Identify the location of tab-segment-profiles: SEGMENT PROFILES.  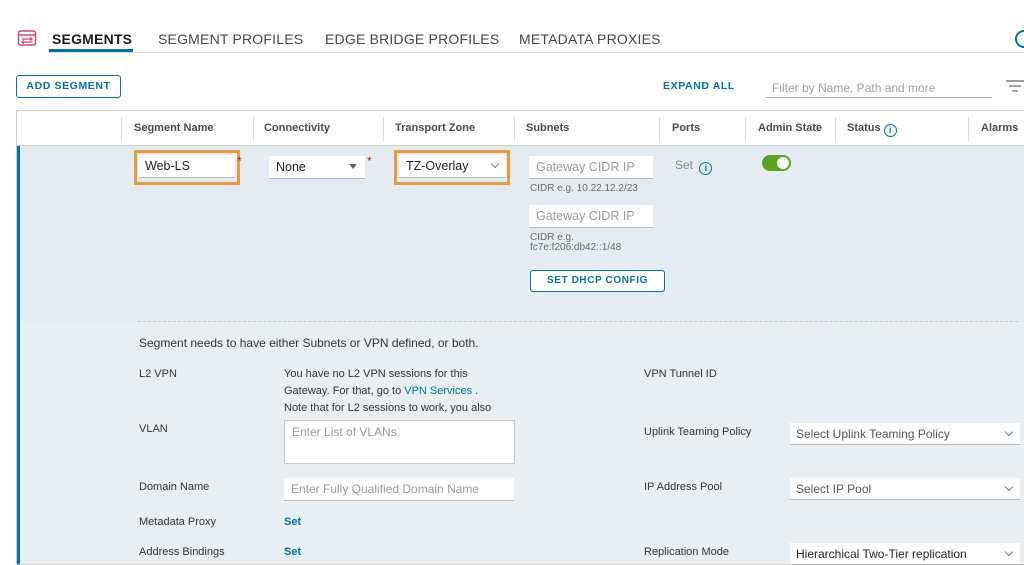
(230, 39).